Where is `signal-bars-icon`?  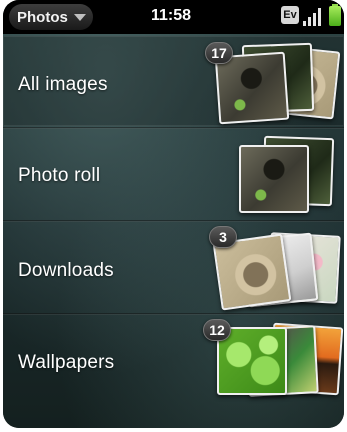
signal-bars-icon is located at coordinates (314, 16).